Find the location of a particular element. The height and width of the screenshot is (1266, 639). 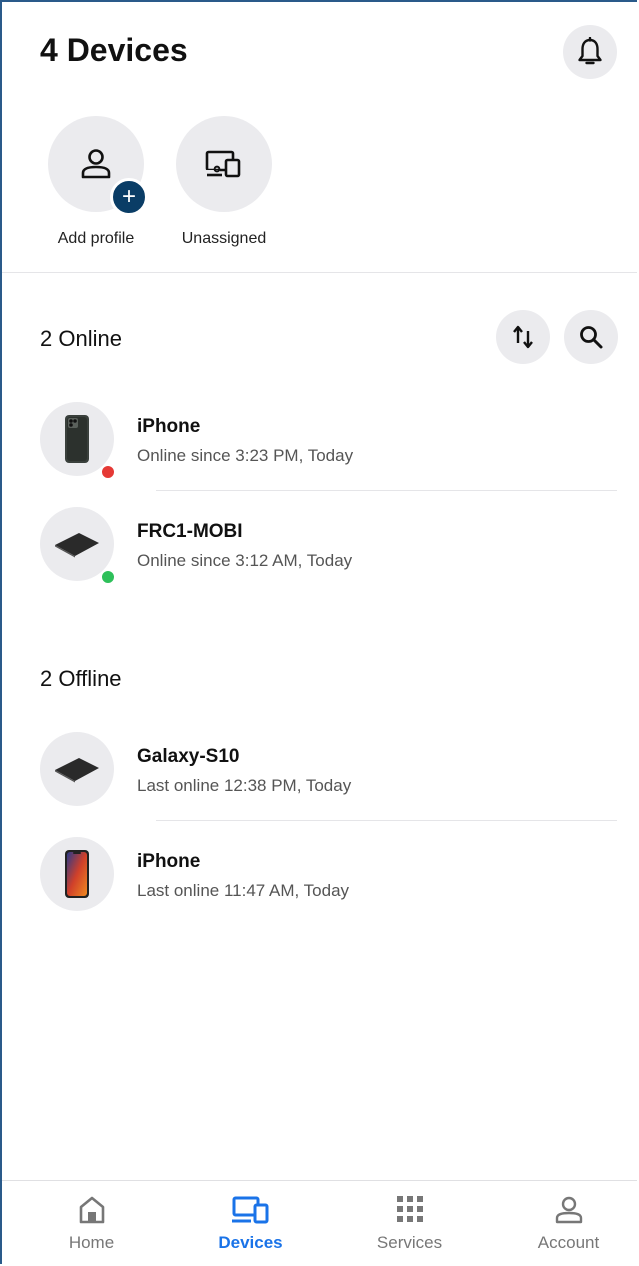

bell-icon is located at coordinates (590, 51).